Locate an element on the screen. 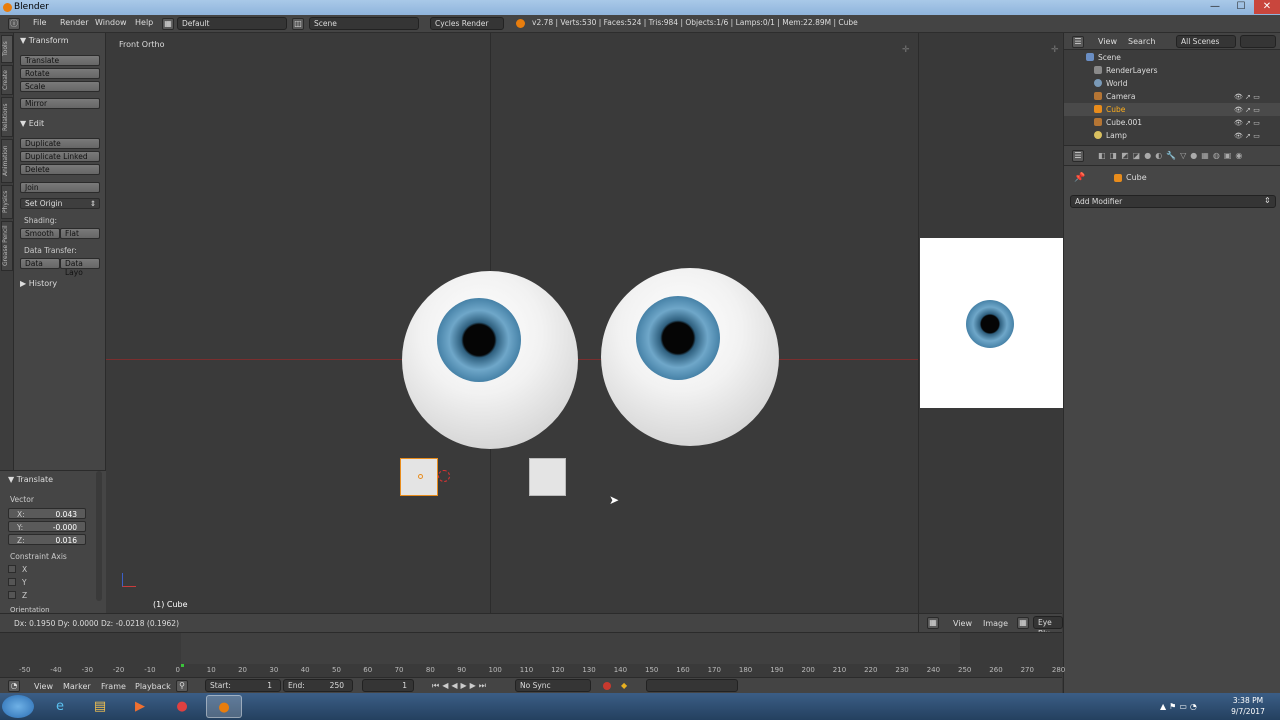 This screenshot has width=1280, height=720. timeline-frame-menu: Frame is located at coordinates (113, 686).